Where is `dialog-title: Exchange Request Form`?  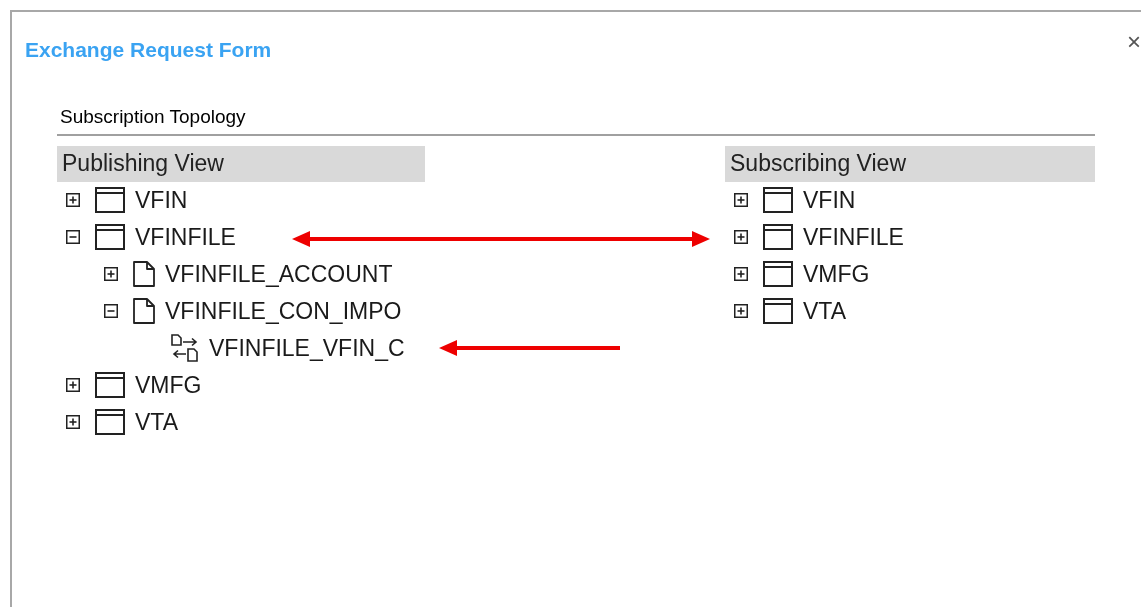
dialog-title: Exchange Request Form is located at coordinates (148, 50).